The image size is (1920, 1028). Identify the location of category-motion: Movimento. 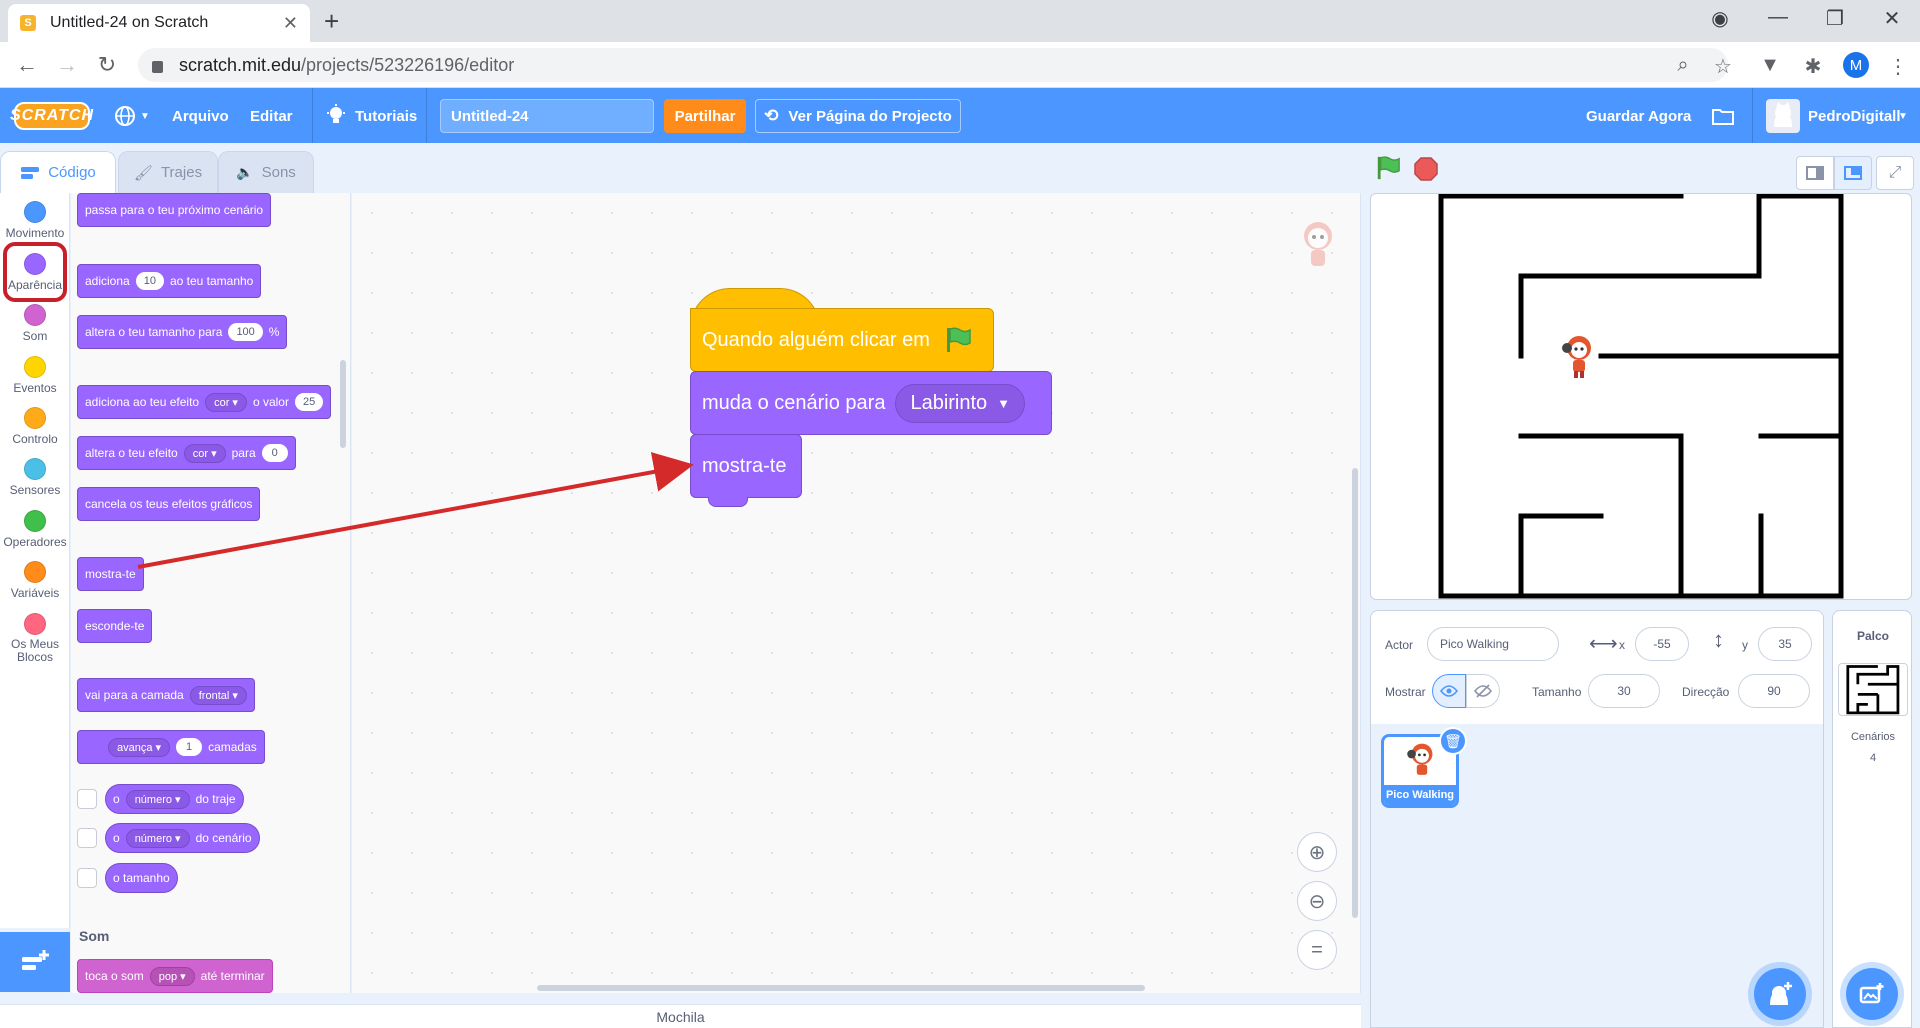
(35, 220).